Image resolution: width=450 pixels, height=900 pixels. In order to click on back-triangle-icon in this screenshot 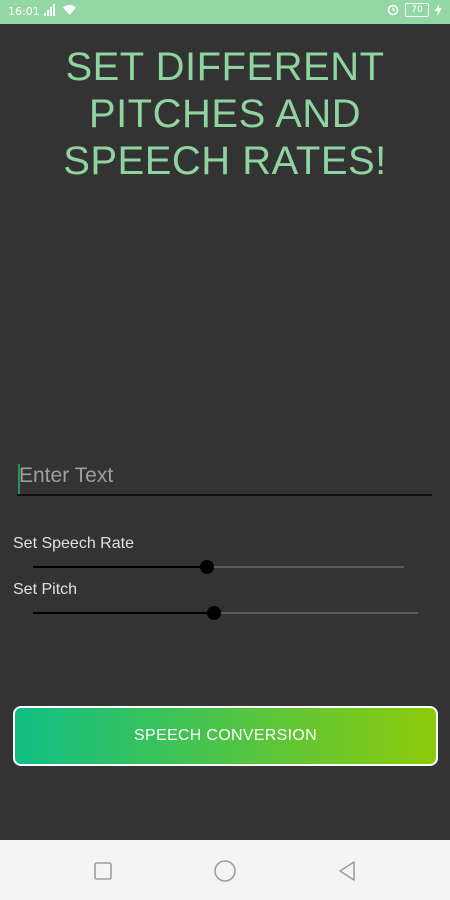, I will do `click(347, 871)`.